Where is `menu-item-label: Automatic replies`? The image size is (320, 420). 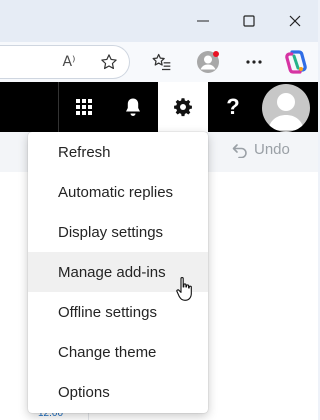
menu-item-label: Automatic replies is located at coordinates (116, 192).